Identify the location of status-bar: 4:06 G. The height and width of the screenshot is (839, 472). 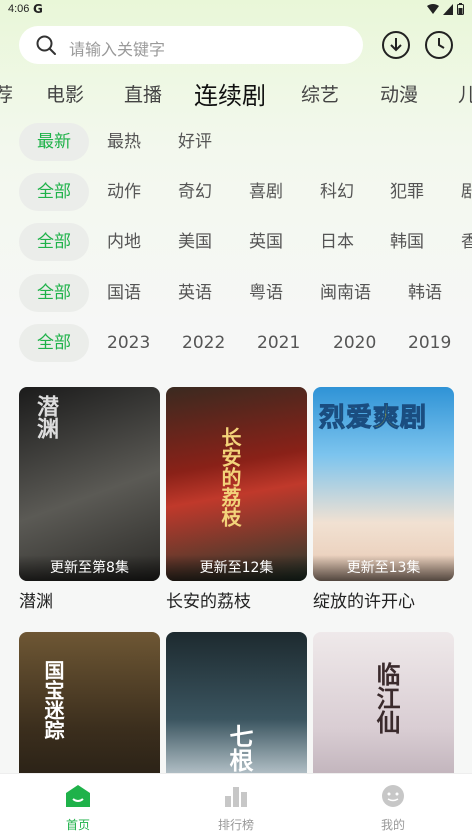
(236, 10).